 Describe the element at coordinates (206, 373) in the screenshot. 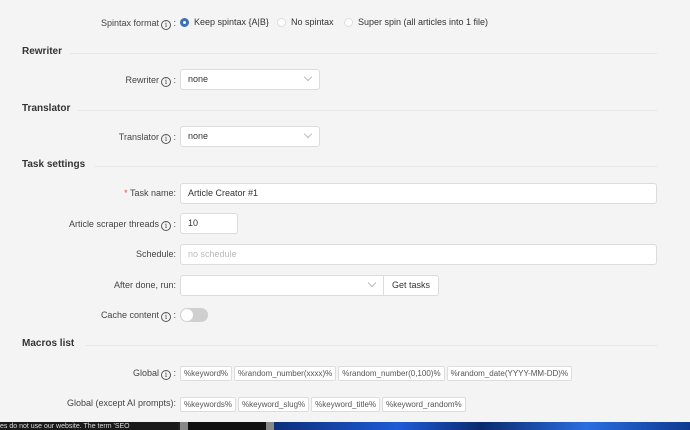

I see `macro-tag: %keyword%` at that location.